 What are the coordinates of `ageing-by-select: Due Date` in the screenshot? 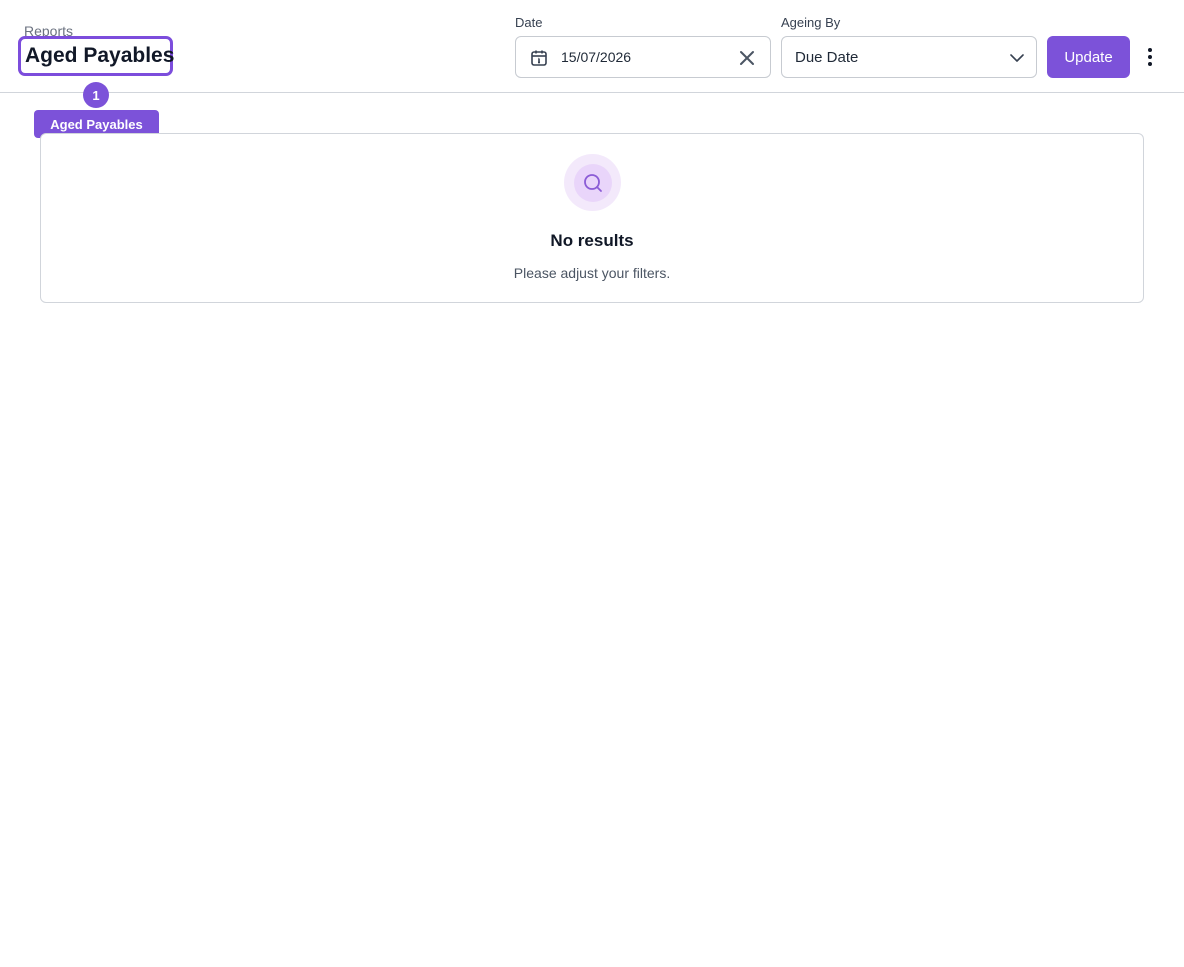 It's located at (909, 57).